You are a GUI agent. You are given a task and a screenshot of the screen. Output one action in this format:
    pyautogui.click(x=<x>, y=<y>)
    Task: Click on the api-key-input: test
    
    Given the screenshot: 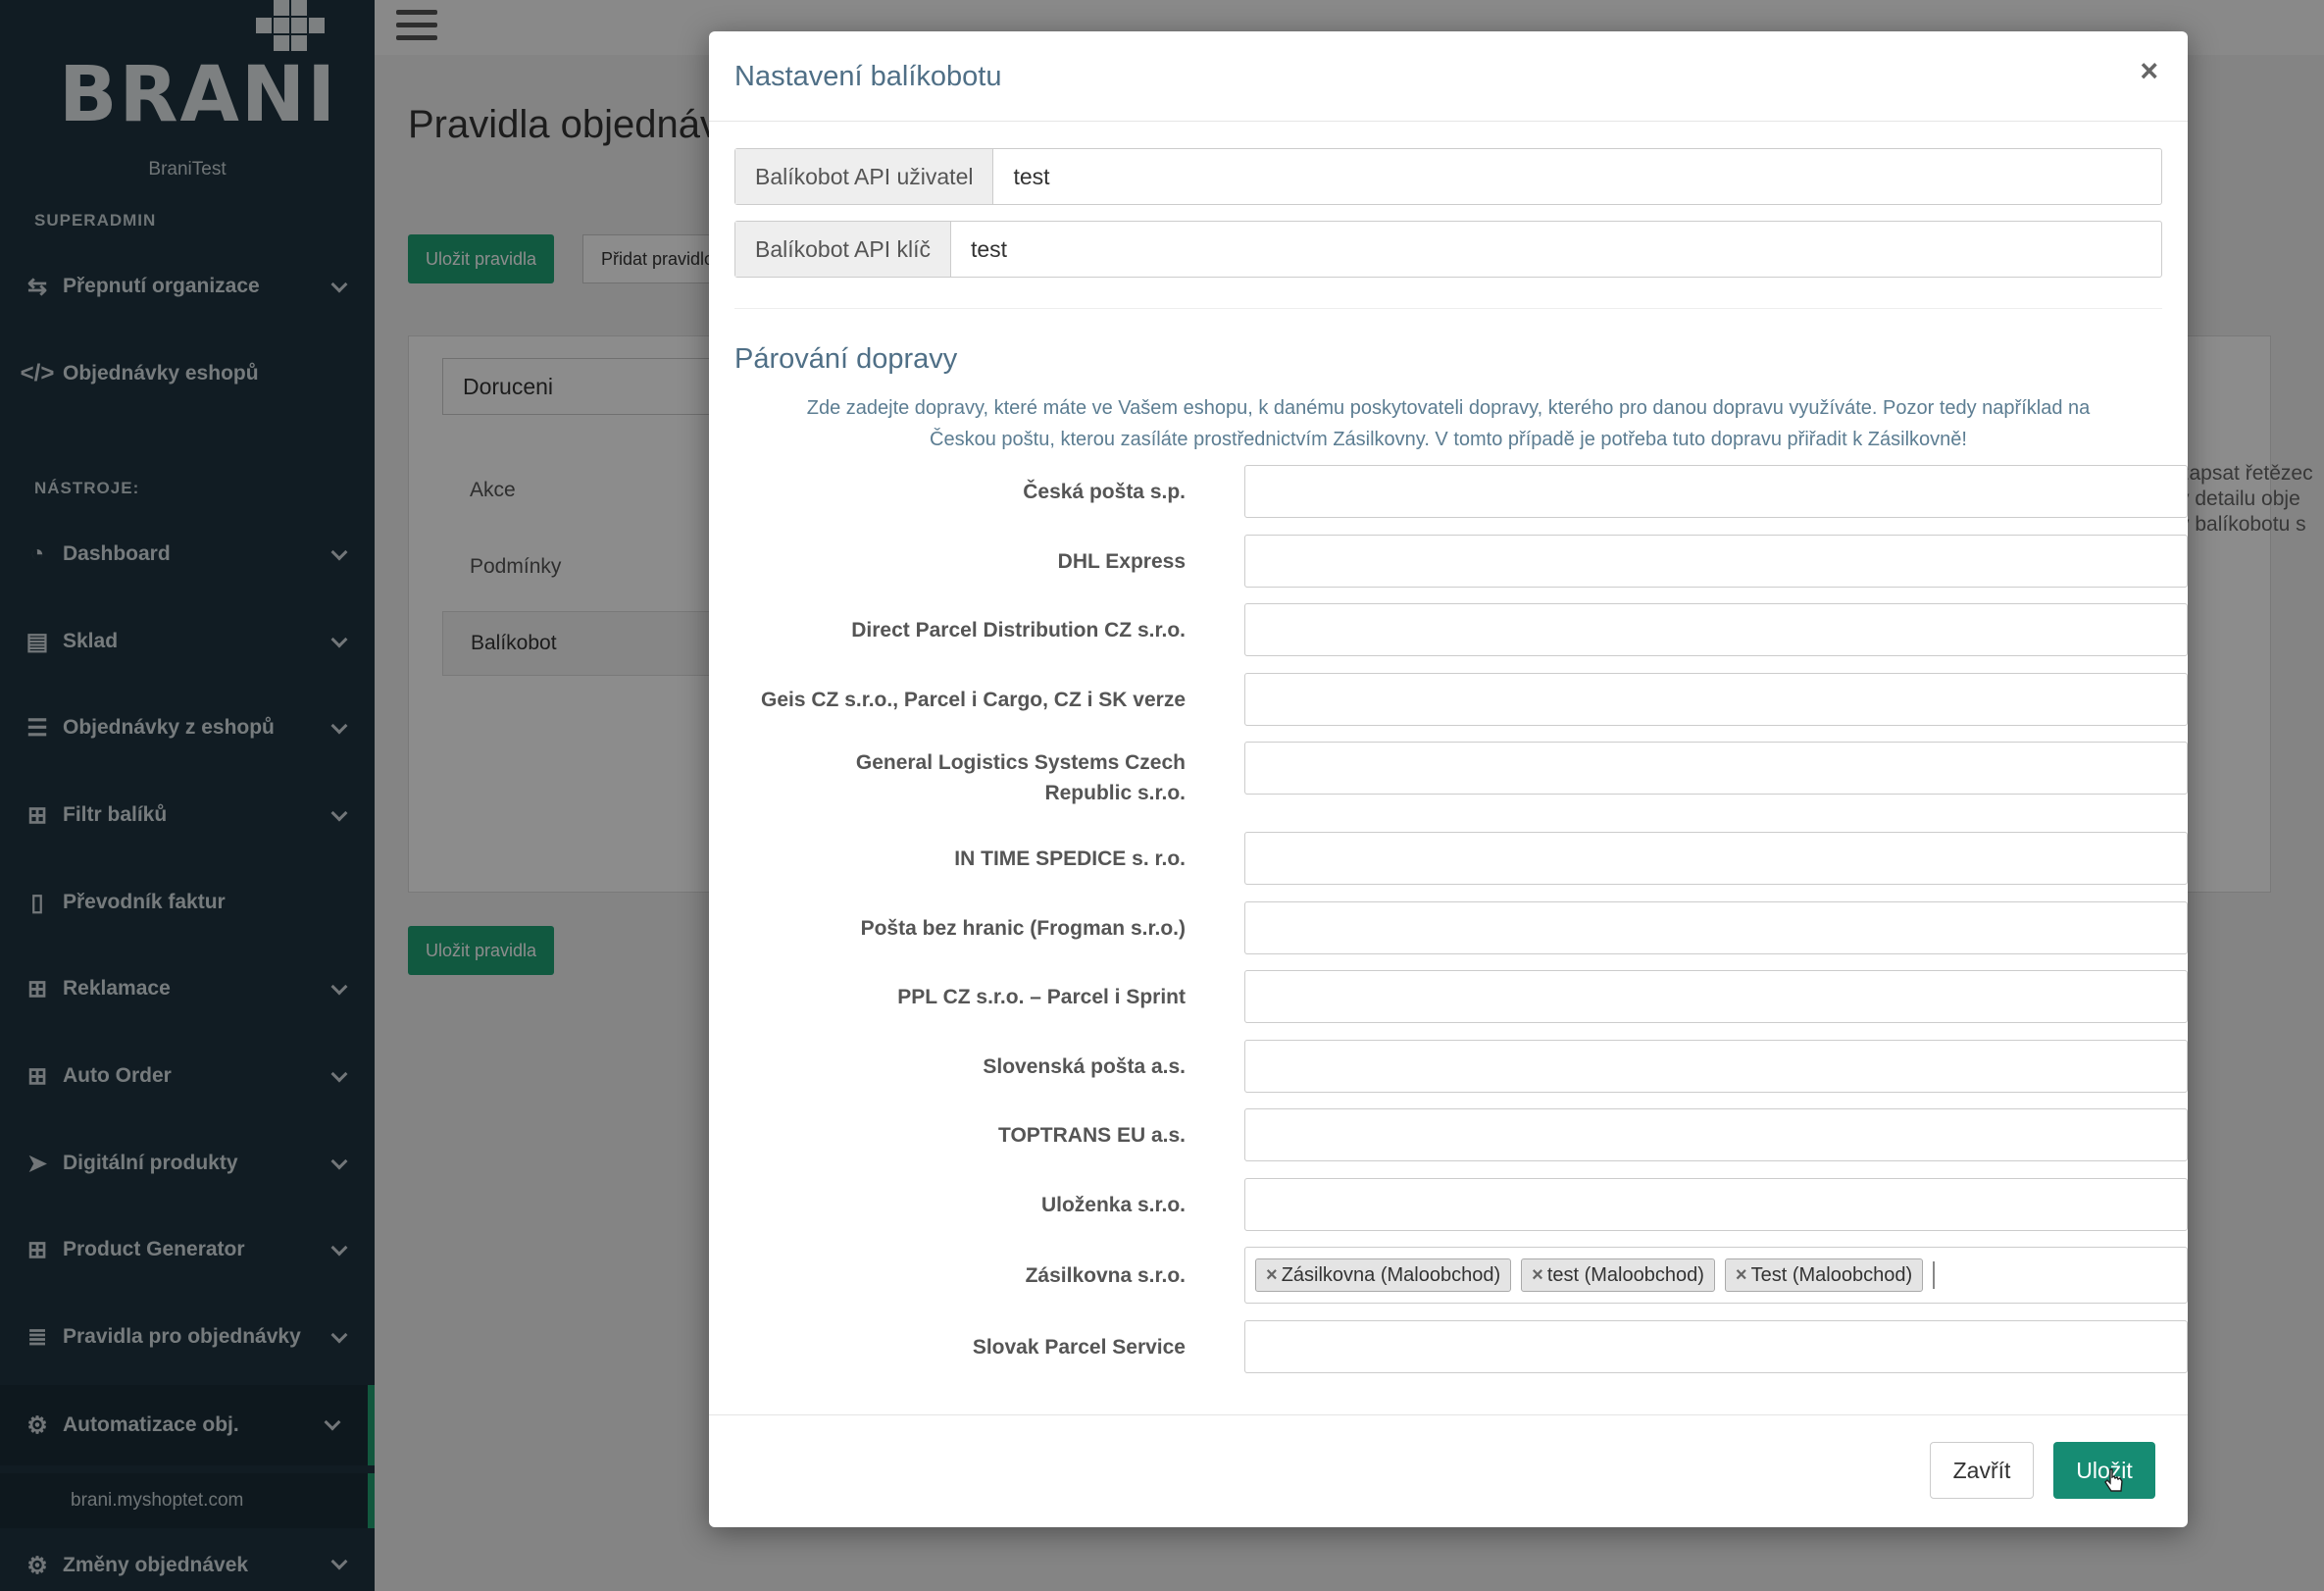 What is the action you would take?
    pyautogui.click(x=1556, y=249)
    